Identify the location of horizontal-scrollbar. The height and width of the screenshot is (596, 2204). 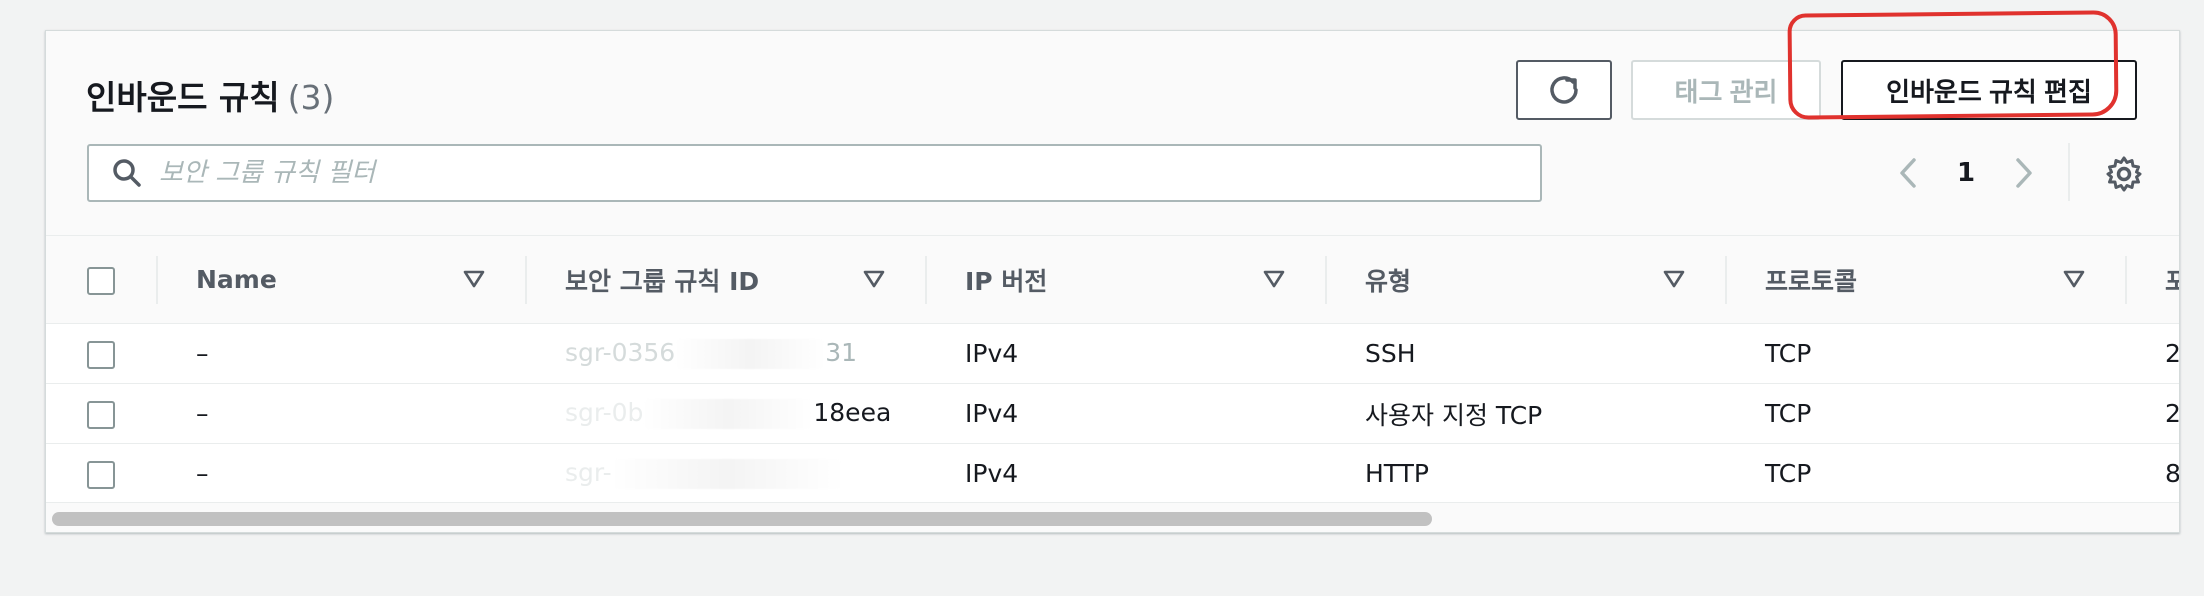
(1112, 517).